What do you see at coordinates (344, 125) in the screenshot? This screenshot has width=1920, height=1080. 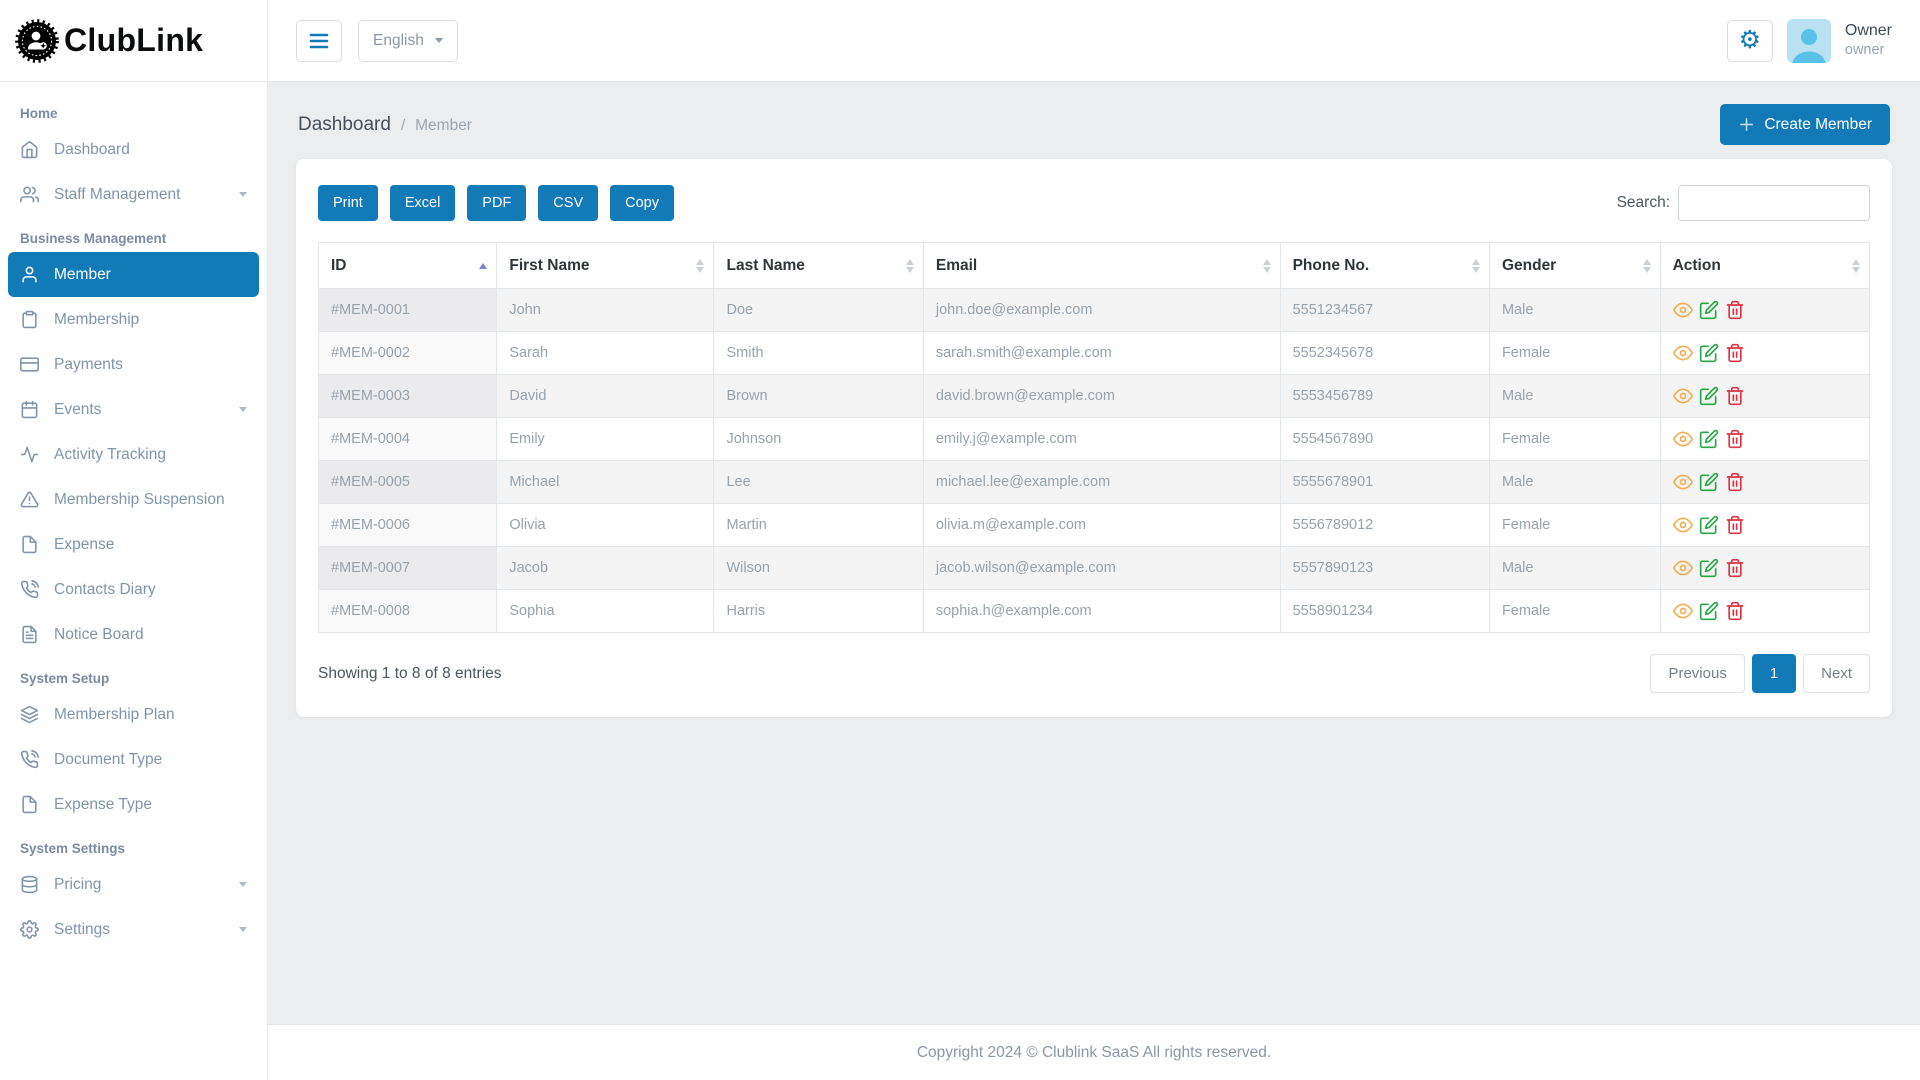 I see `breadcrumb-dashboard: Dashboard` at bounding box center [344, 125].